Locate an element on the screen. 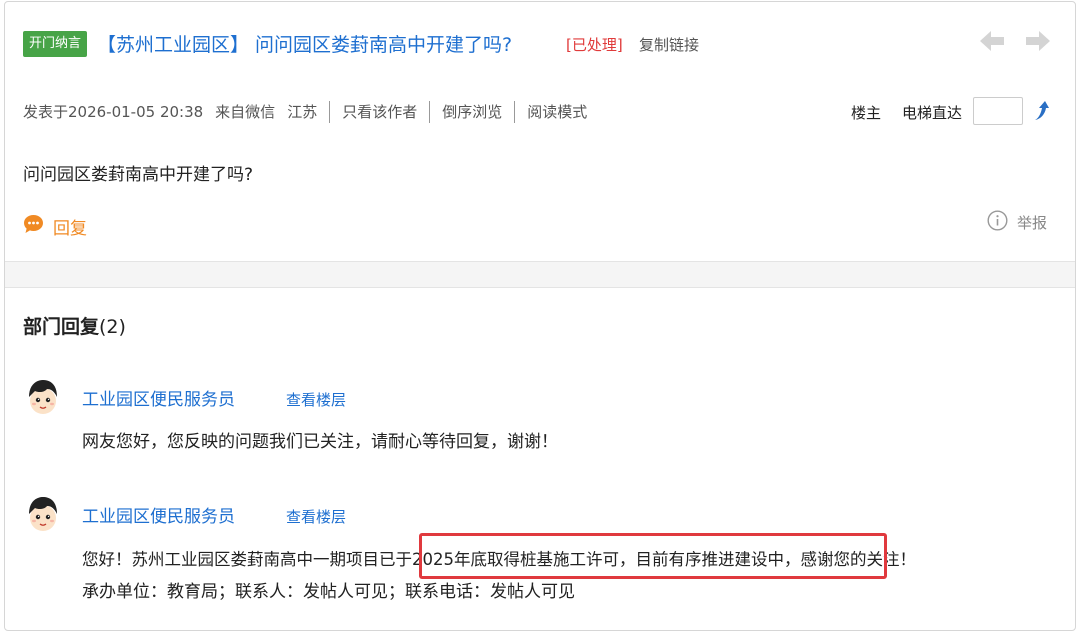 Image resolution: width=1080 pixels, height=632 pixels. prev-thread-arrow-icon is located at coordinates (992, 41).